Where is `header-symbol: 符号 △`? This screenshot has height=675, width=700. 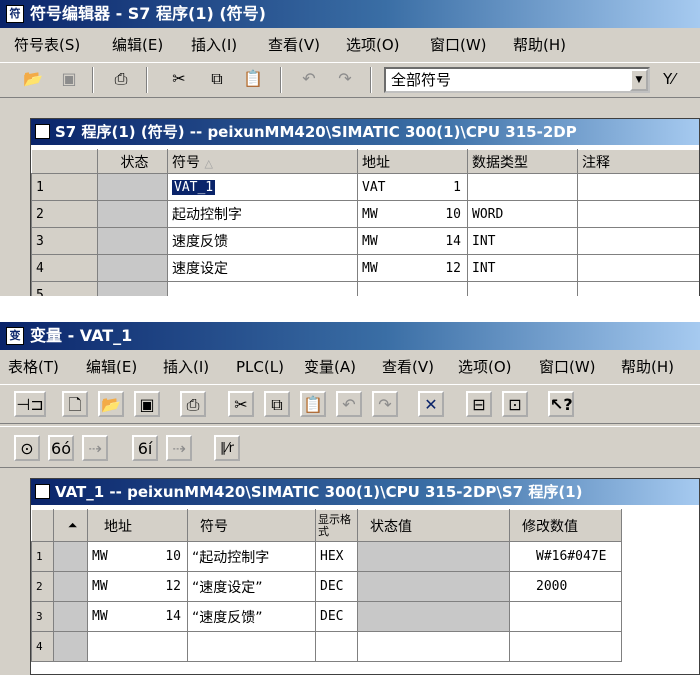 header-symbol: 符号 △ is located at coordinates (262, 161).